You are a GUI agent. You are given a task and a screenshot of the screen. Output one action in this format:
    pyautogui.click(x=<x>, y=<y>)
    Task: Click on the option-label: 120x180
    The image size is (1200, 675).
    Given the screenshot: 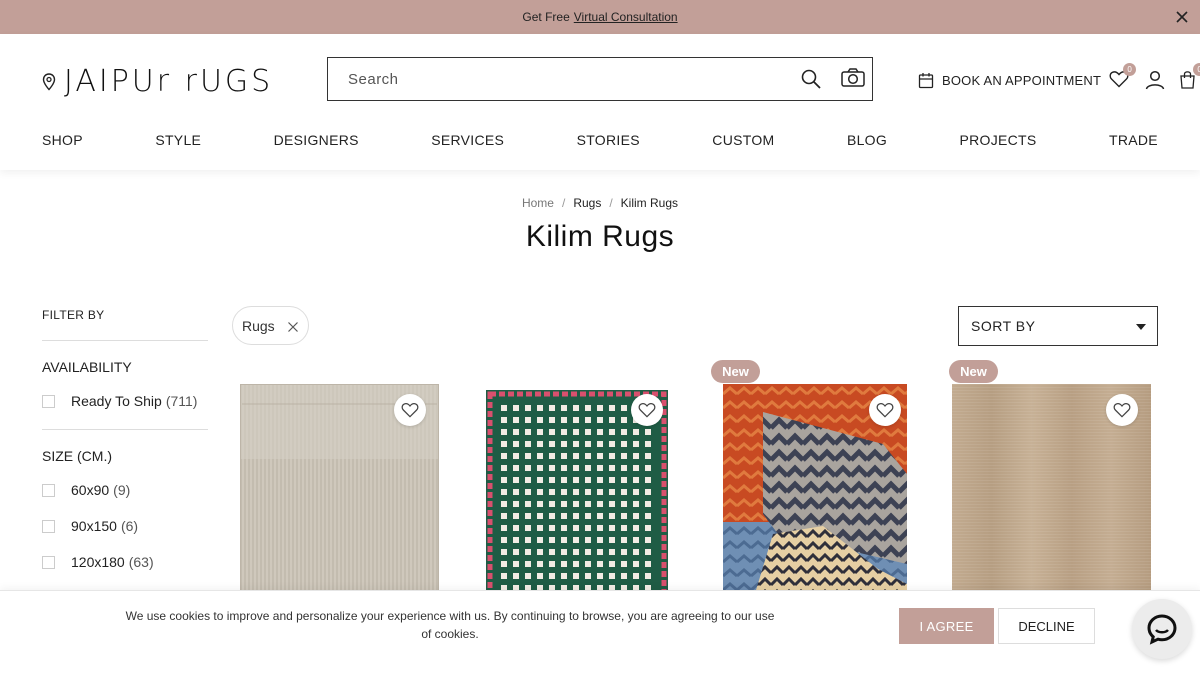 What is the action you would take?
    pyautogui.click(x=98, y=562)
    